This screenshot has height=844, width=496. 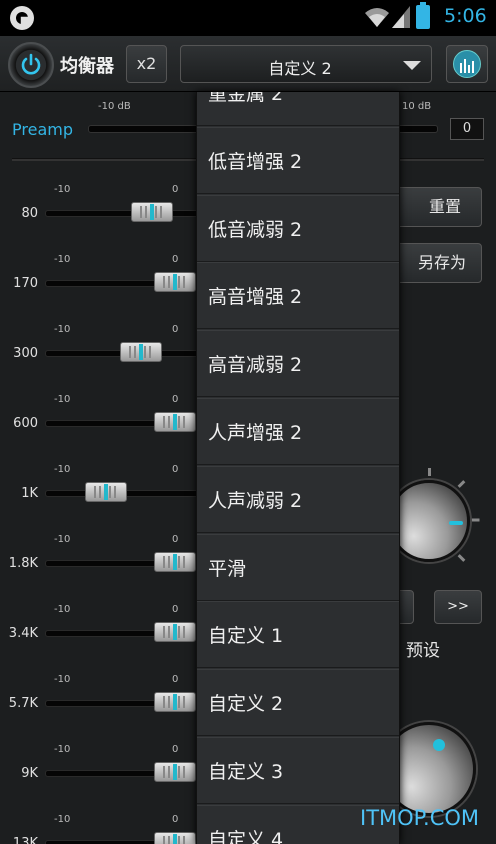 I want to click on preset-select-value: 自定义 2, so click(x=300, y=68).